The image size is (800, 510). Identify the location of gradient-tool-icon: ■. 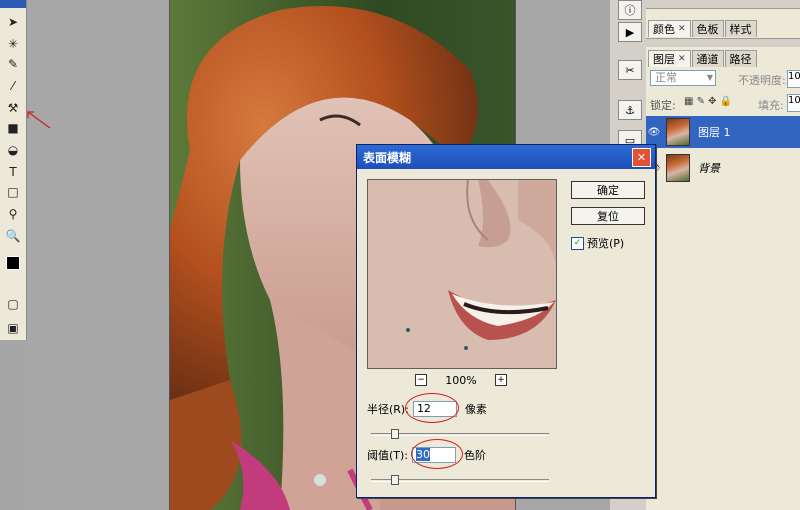
(13, 128).